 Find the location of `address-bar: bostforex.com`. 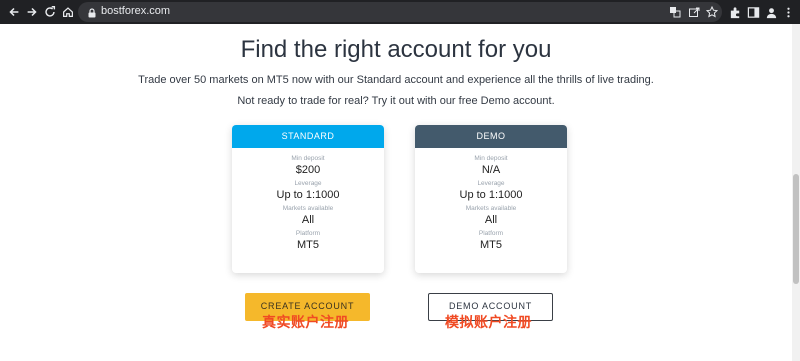

address-bar: bostforex.com is located at coordinates (400, 12).